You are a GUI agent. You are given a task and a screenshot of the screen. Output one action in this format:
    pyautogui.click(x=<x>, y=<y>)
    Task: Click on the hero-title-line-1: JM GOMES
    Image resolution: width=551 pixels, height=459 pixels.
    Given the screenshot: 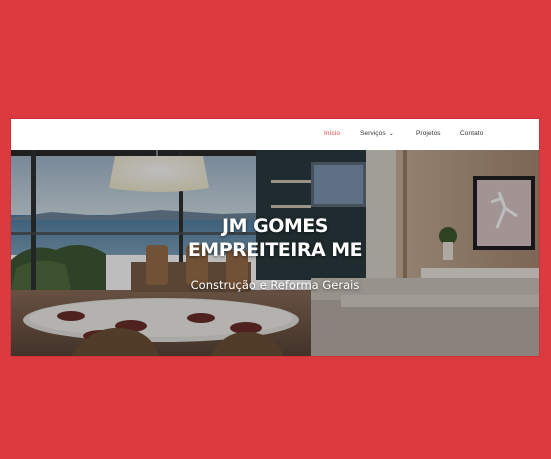 What is the action you would take?
    pyautogui.click(x=275, y=226)
    